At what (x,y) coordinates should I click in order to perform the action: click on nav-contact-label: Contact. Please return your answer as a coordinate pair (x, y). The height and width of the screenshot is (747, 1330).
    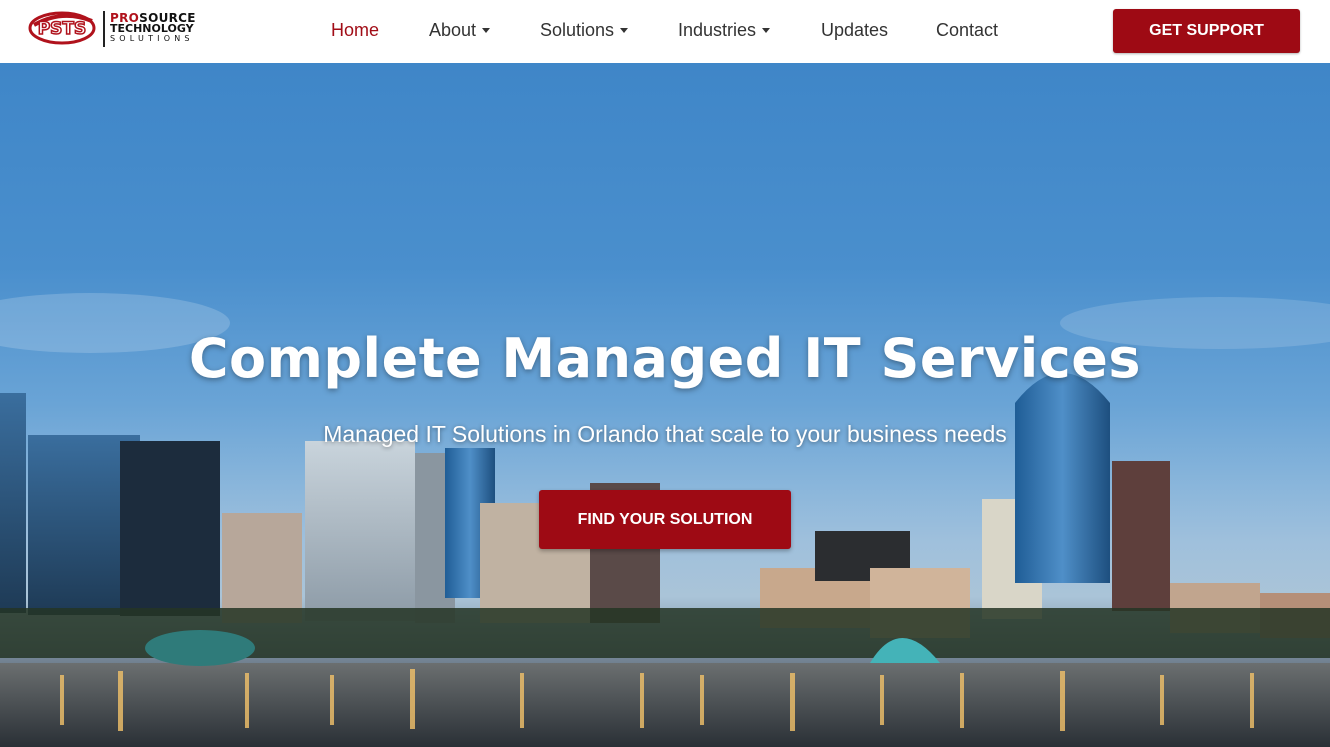
    Looking at the image, I should click on (967, 30).